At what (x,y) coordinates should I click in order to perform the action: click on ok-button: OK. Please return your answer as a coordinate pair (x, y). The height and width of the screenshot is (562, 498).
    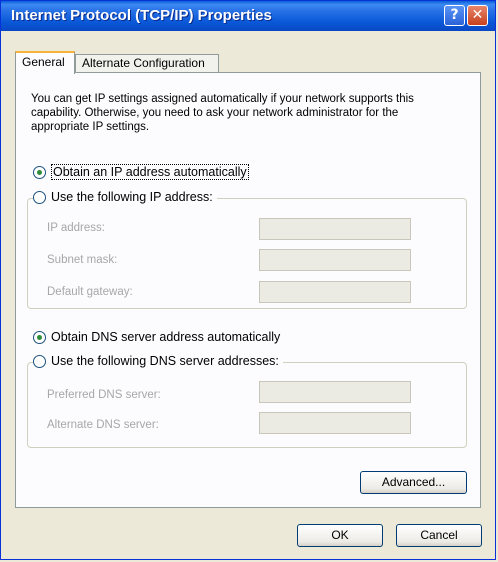
    Looking at the image, I should click on (340, 535).